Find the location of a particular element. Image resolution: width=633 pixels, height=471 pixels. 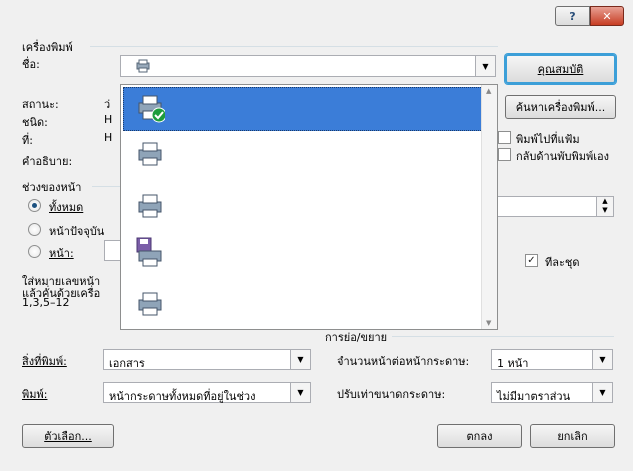

help-button: ? is located at coordinates (572, 16).